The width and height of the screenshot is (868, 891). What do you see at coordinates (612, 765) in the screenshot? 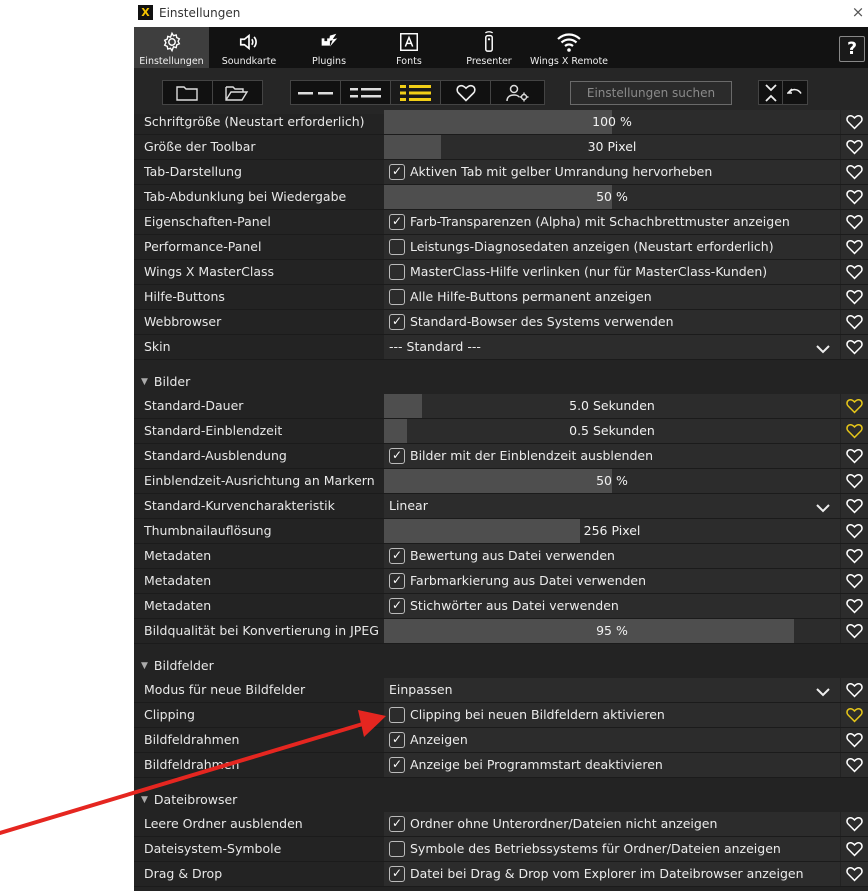
I see `checkbox-field: ✓ Anzeige bei Programmstart deaktivieren` at bounding box center [612, 765].